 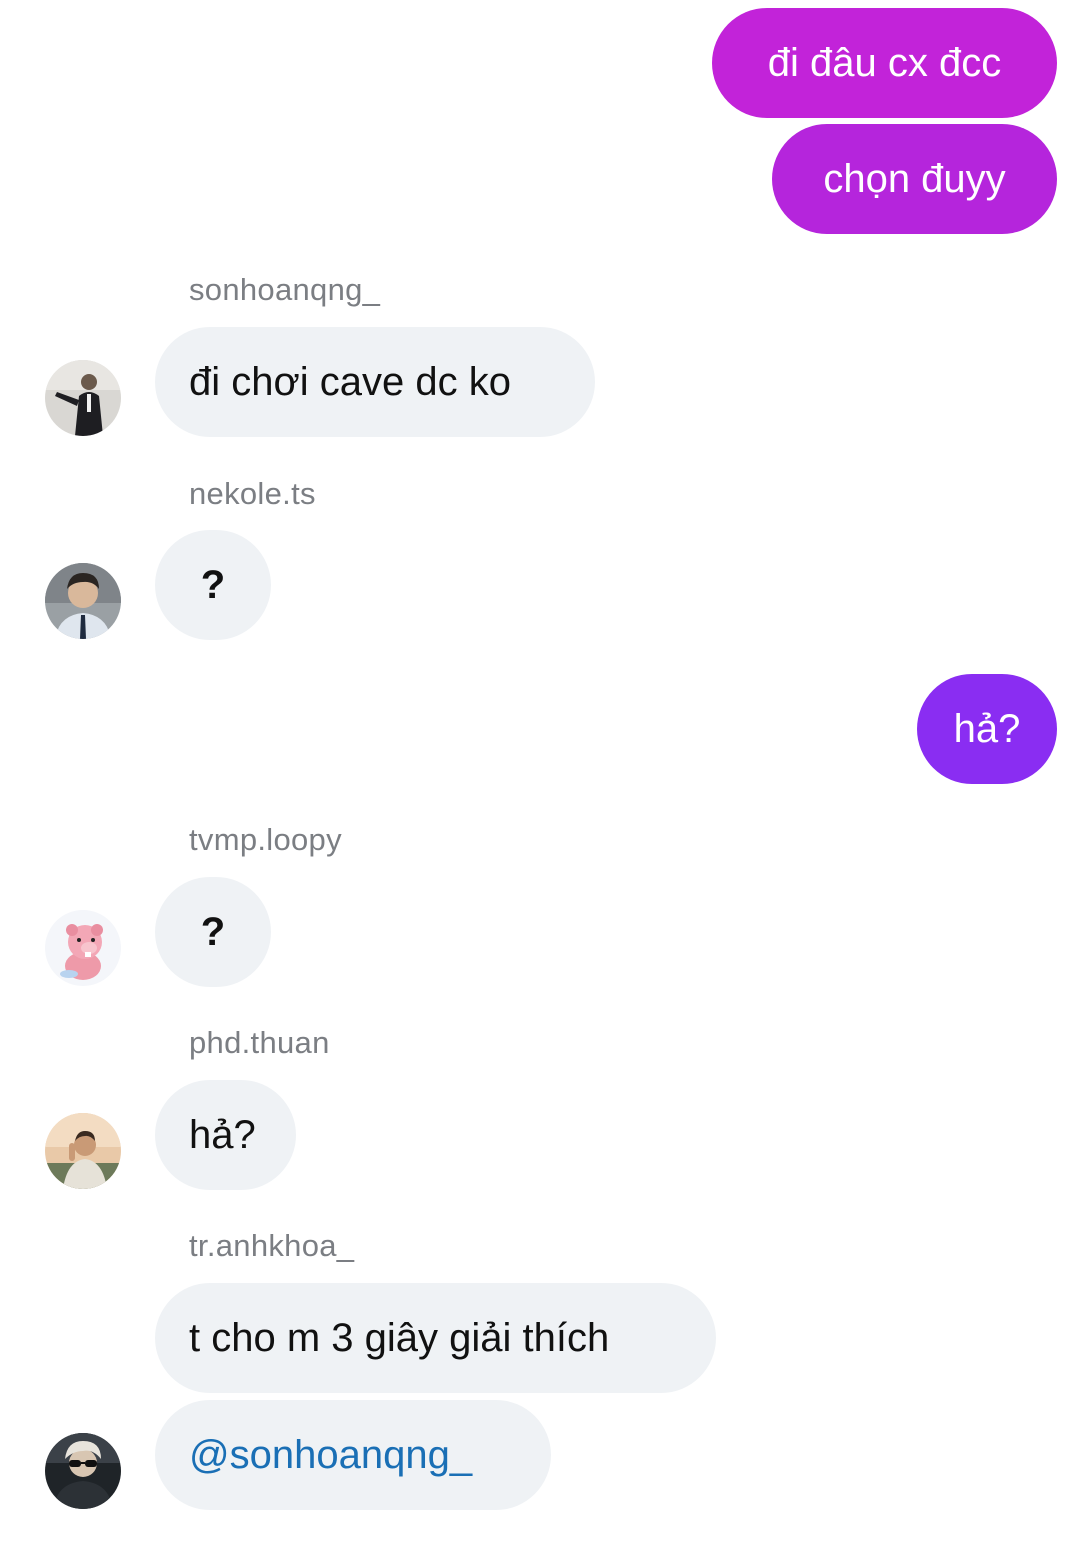 I want to click on mention-link: @sonhoanqng_, so click(x=330, y=1455).